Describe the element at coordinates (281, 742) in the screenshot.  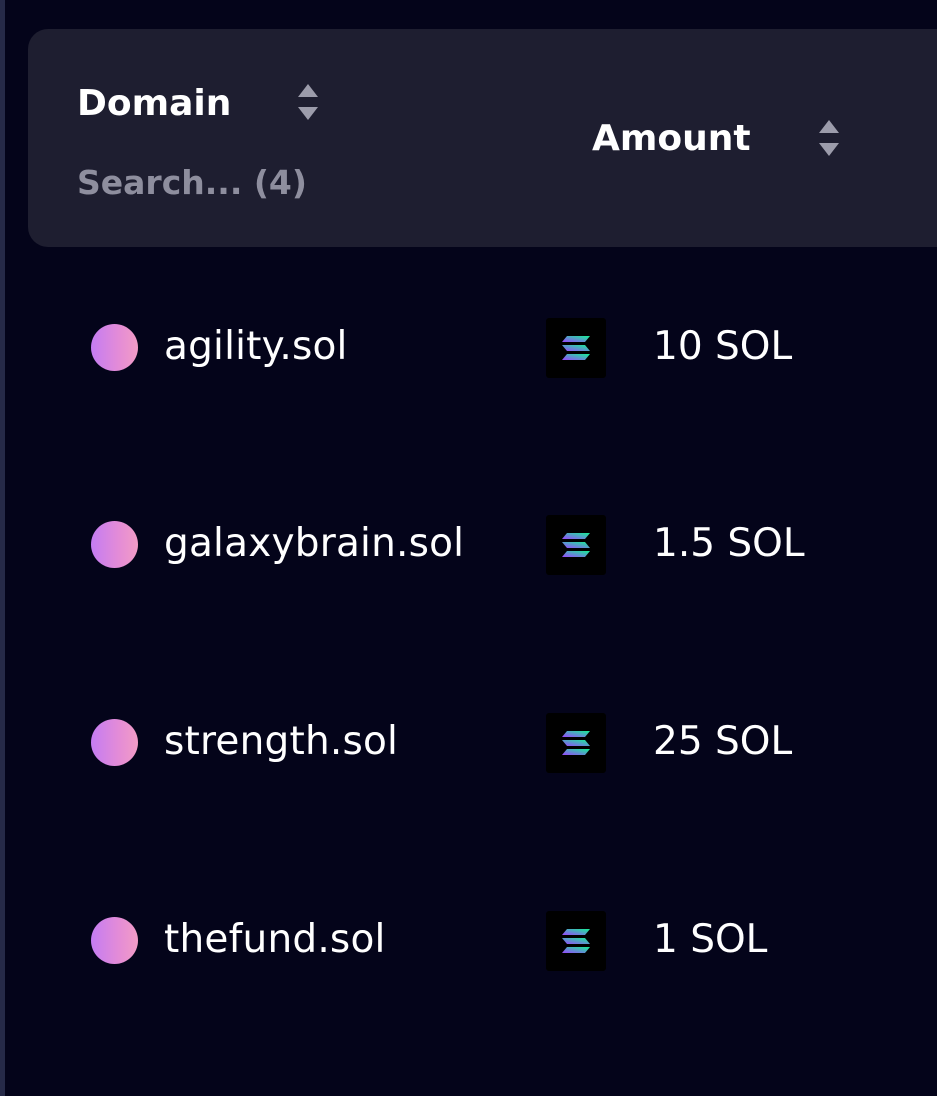
I see `domain-name: strength.sol` at that location.